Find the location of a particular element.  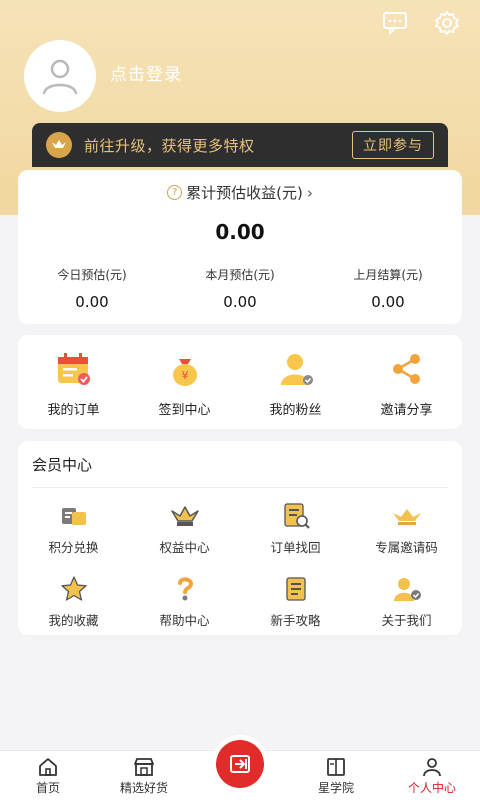

guide-icon is located at coordinates (296, 589).